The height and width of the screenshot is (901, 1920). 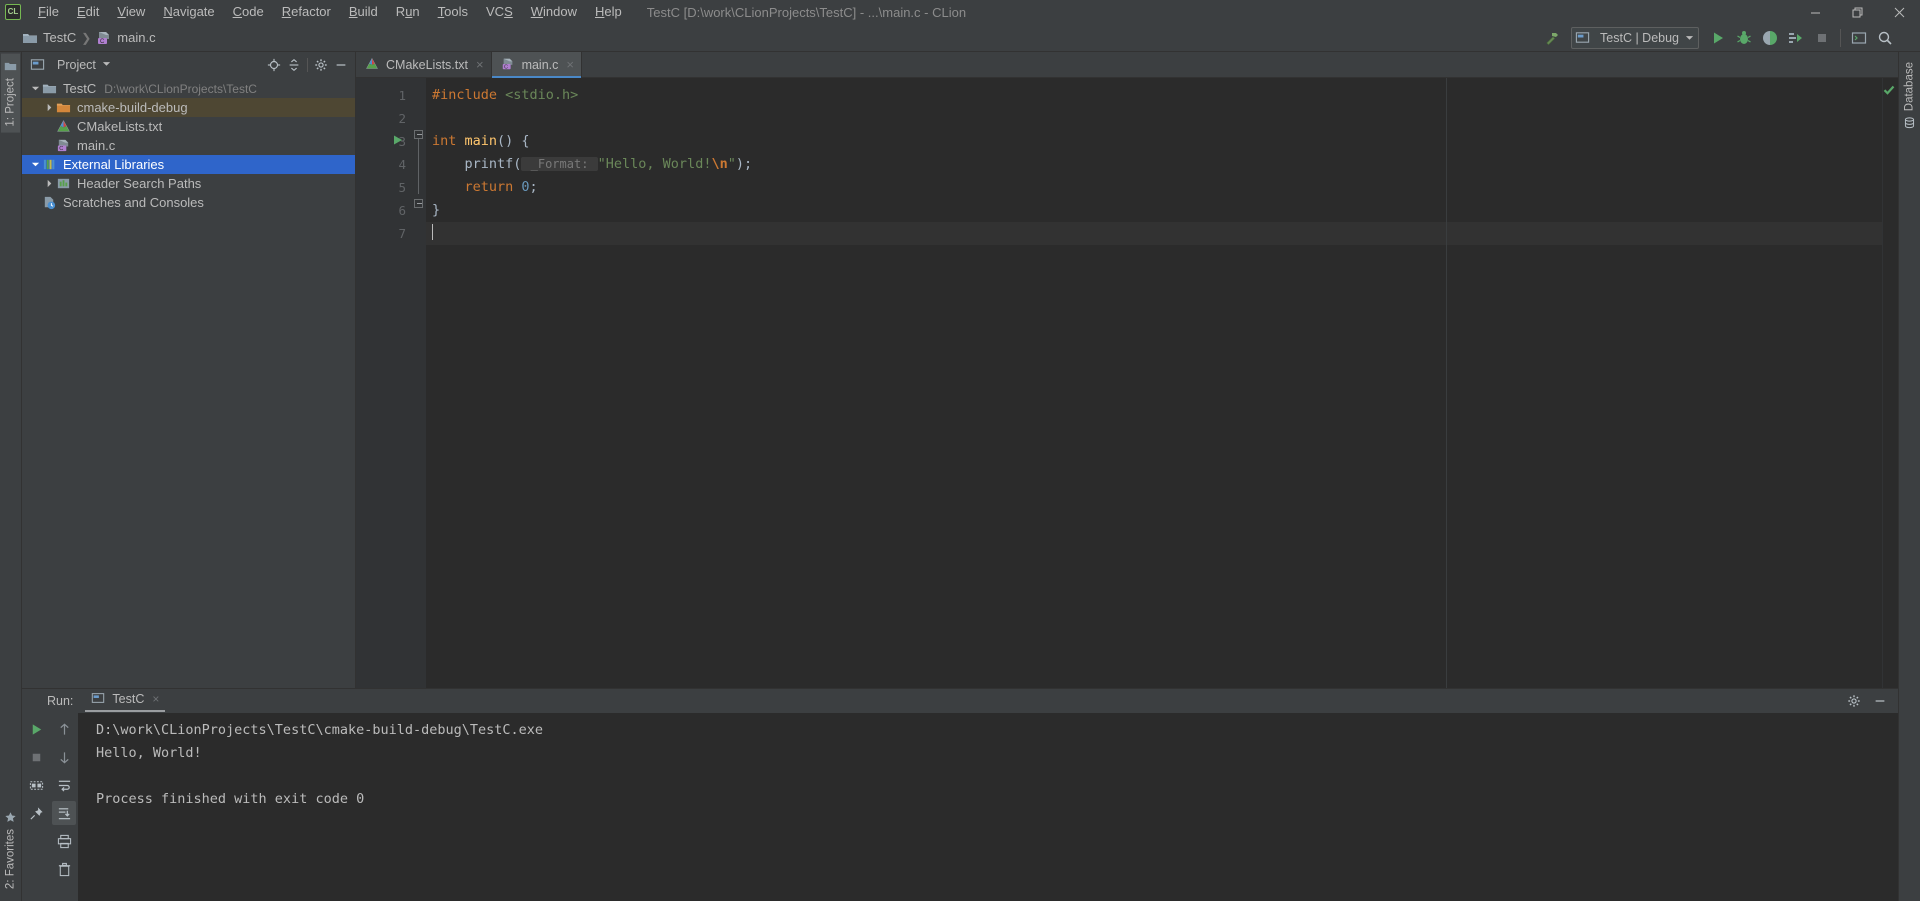 What do you see at coordinates (36, 785) in the screenshot?
I see `layout-settings-button` at bounding box center [36, 785].